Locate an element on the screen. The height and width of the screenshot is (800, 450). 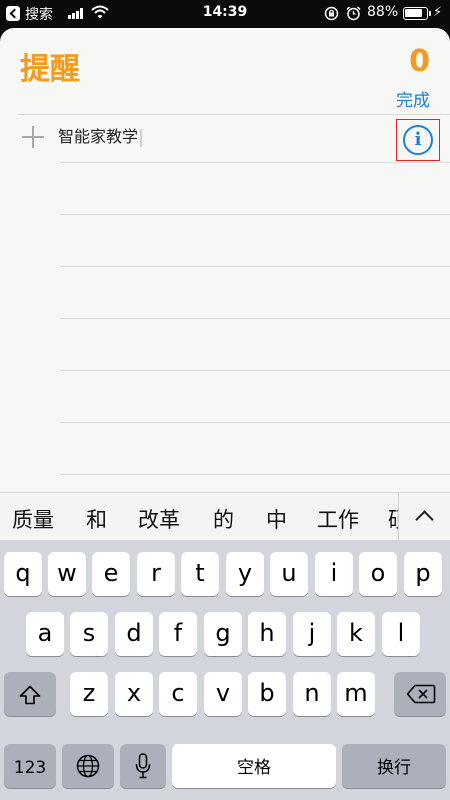
microphone-icon is located at coordinates (143, 766).